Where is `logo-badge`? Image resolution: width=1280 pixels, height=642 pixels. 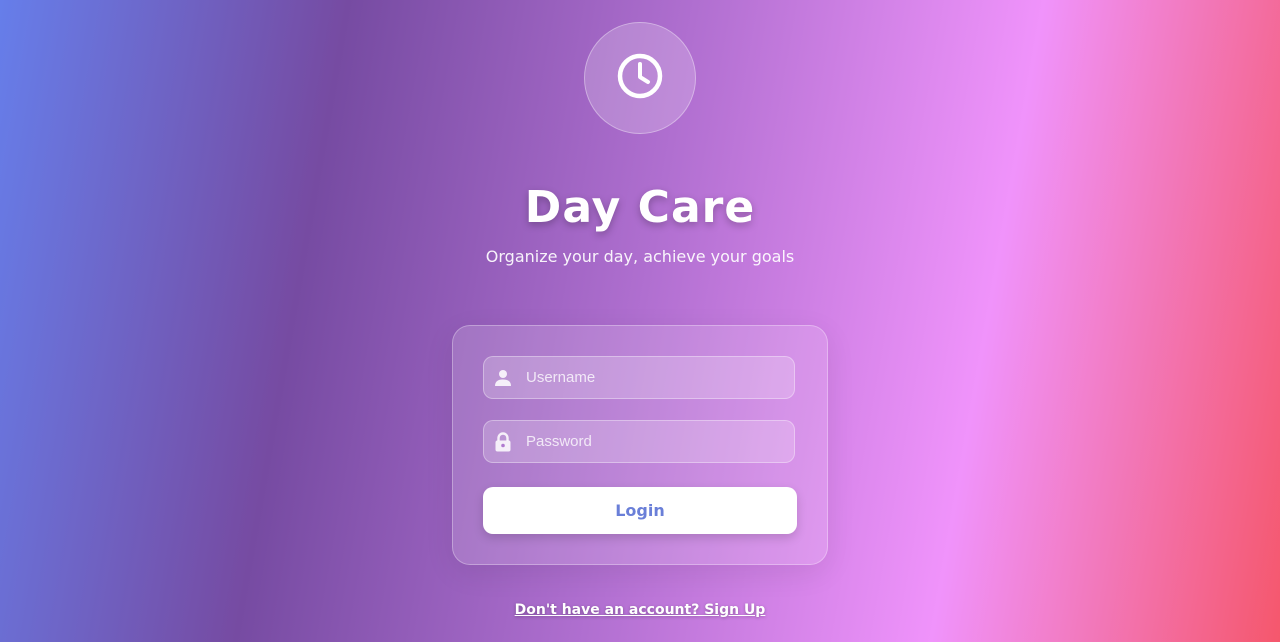
logo-badge is located at coordinates (640, 78).